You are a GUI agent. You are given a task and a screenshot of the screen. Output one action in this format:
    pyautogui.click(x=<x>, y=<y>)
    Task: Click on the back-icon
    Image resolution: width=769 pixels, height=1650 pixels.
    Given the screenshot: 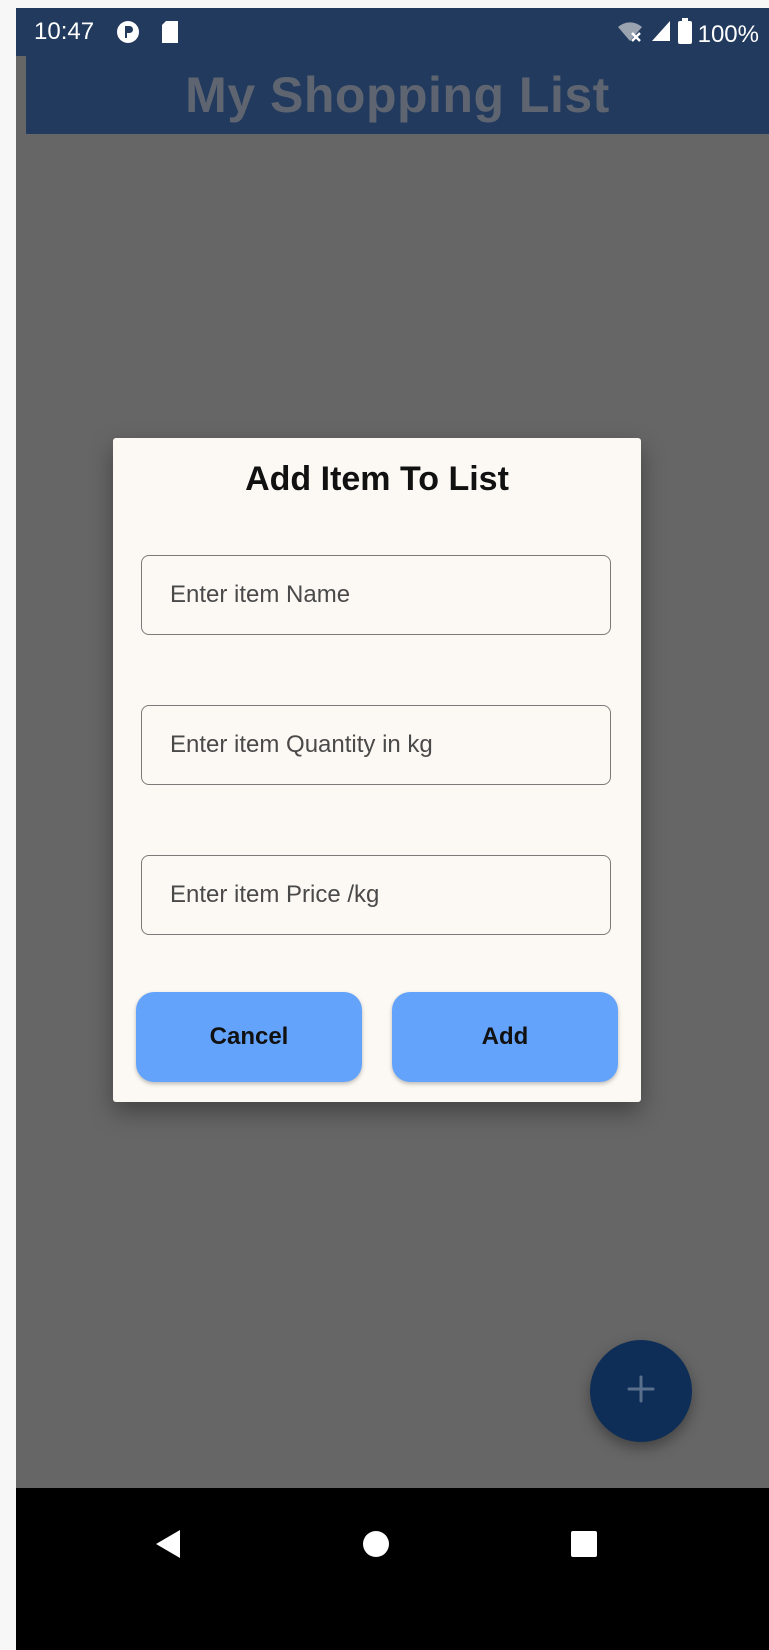 What is the action you would take?
    pyautogui.click(x=168, y=1546)
    